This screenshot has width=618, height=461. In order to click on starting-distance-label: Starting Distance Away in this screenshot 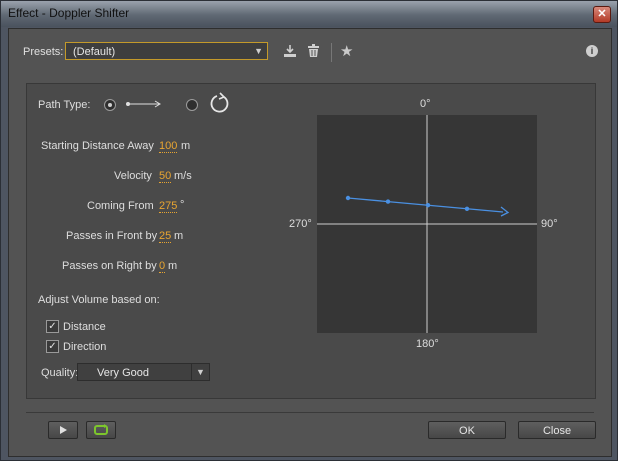, I will do `click(97, 146)`.